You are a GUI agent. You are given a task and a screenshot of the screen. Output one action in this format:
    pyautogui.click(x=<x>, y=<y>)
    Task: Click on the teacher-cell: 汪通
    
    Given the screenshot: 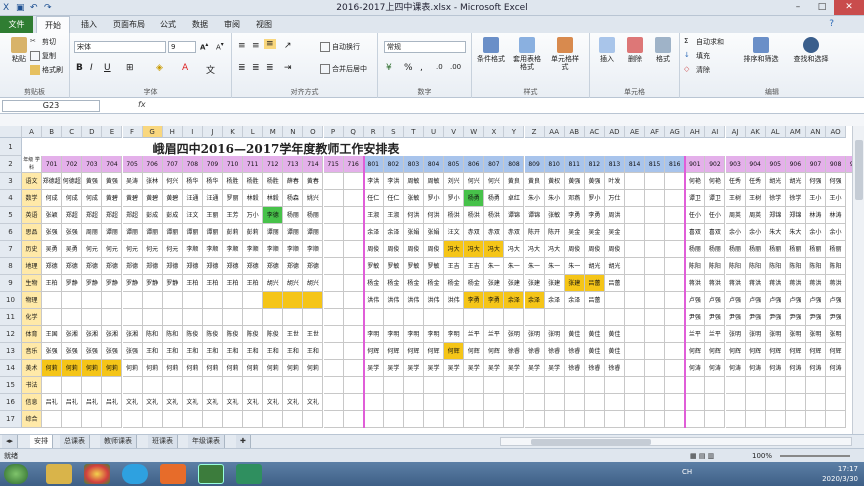 What is the action you would take?
    pyautogui.click(x=192, y=198)
    